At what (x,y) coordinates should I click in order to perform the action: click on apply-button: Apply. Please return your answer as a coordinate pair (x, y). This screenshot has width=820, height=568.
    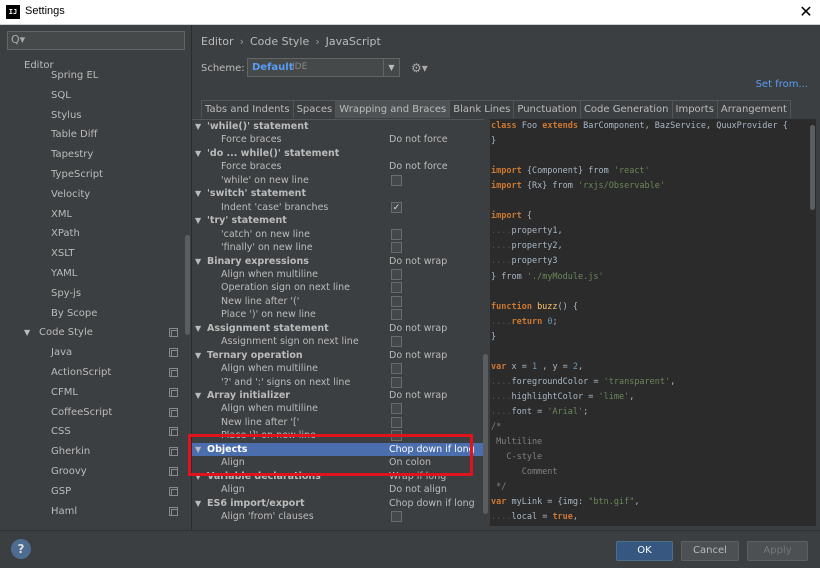
    Looking at the image, I should click on (777, 551).